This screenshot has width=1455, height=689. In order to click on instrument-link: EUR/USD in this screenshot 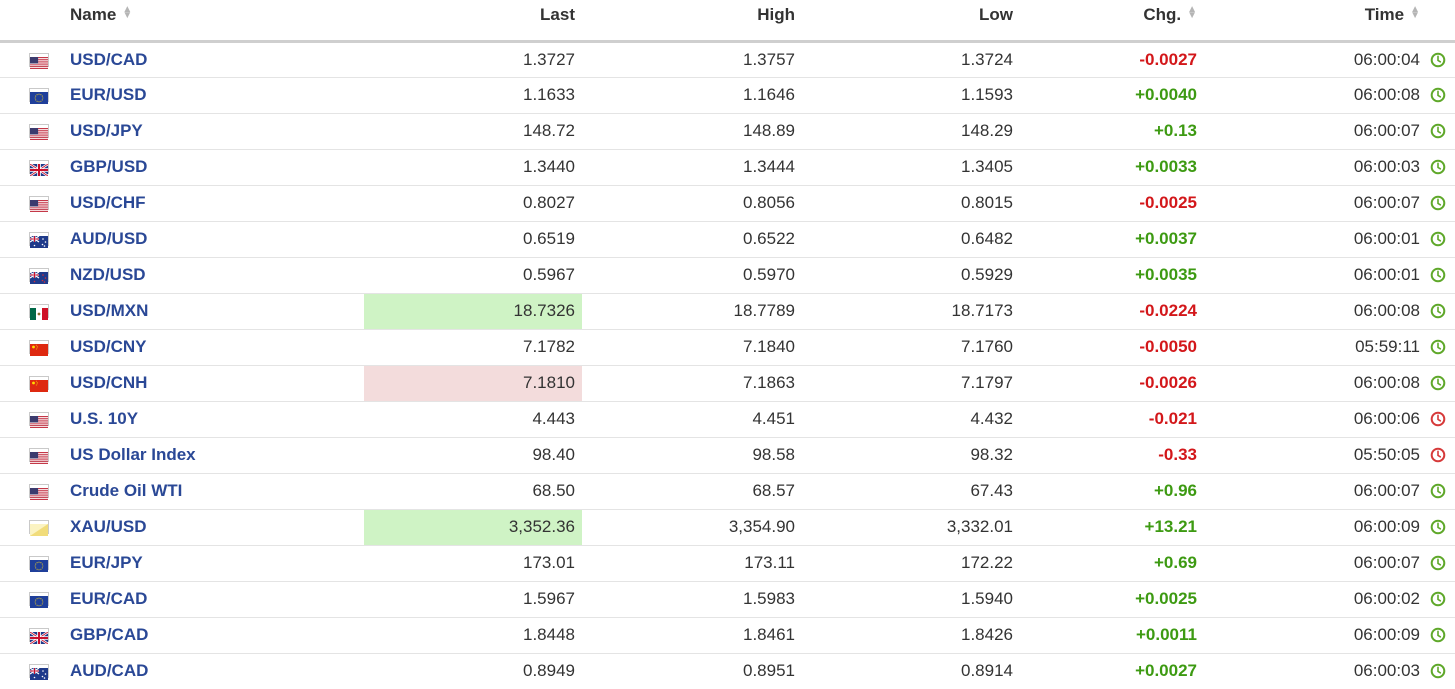, I will do `click(108, 94)`.